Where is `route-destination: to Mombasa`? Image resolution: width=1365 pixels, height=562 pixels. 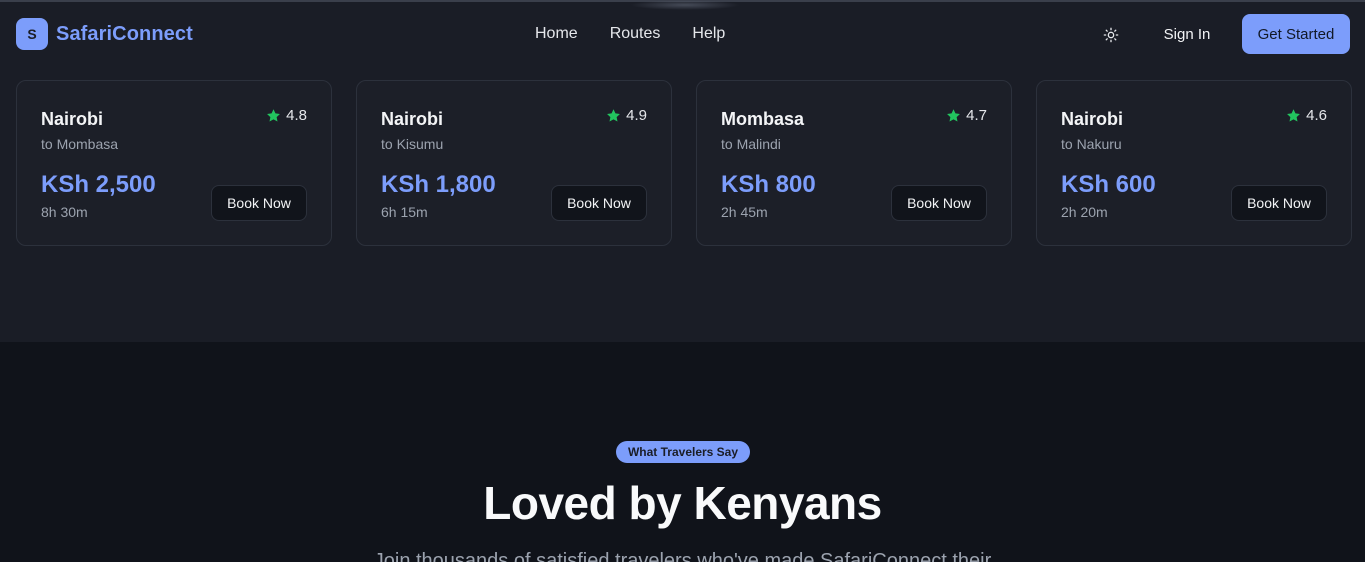 route-destination: to Mombasa is located at coordinates (80, 144).